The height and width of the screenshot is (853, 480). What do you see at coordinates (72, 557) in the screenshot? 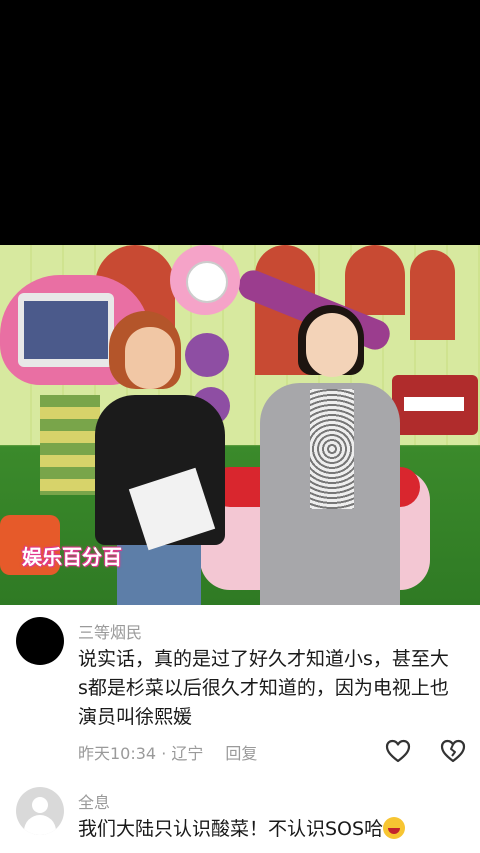
I see `show-logo: 娱乐百分百` at bounding box center [72, 557].